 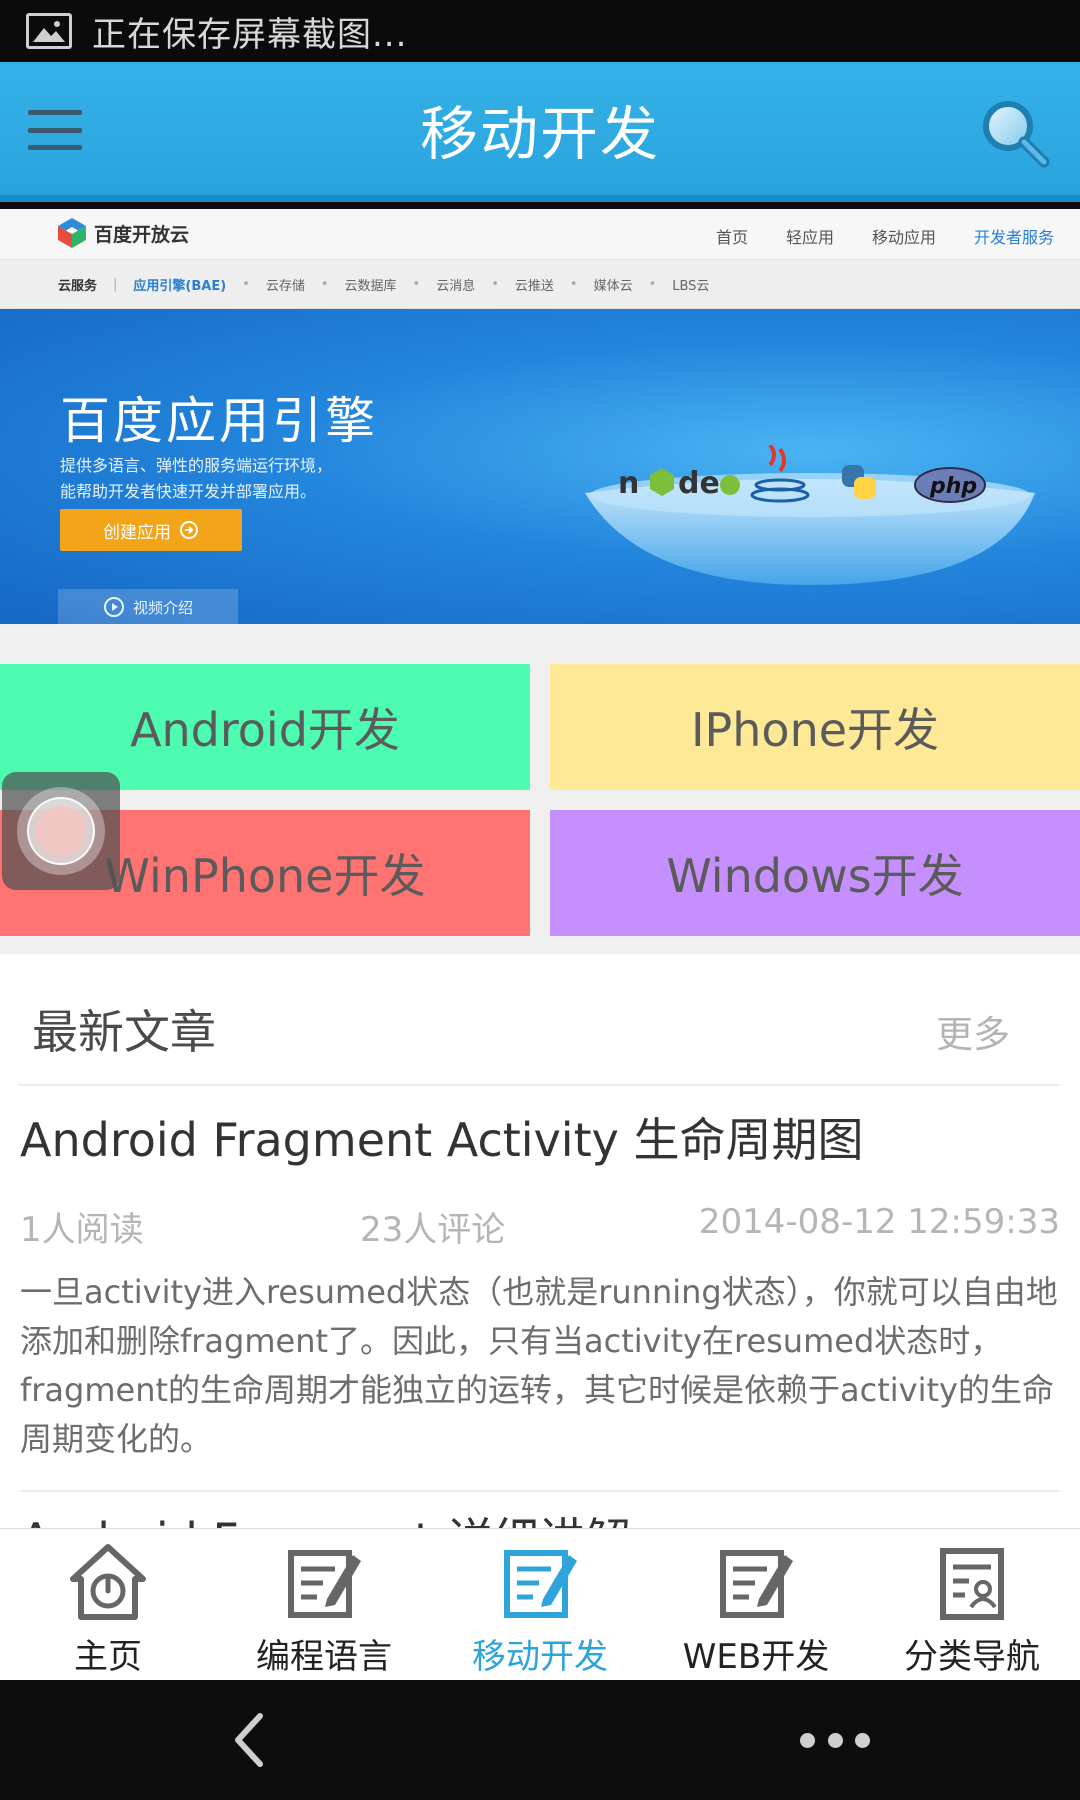 What do you see at coordinates (903, 237) in the screenshot?
I see `banner-link: 移动应用` at bounding box center [903, 237].